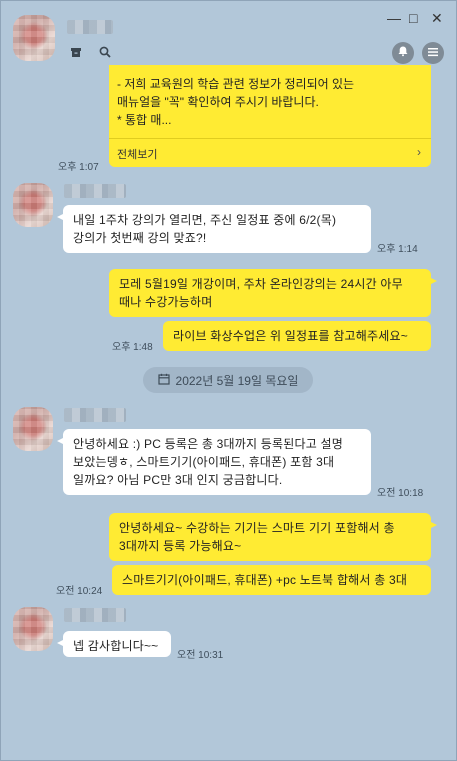  I want to click on date-divider: 2022년 5월 19일 목요일, so click(228, 380).